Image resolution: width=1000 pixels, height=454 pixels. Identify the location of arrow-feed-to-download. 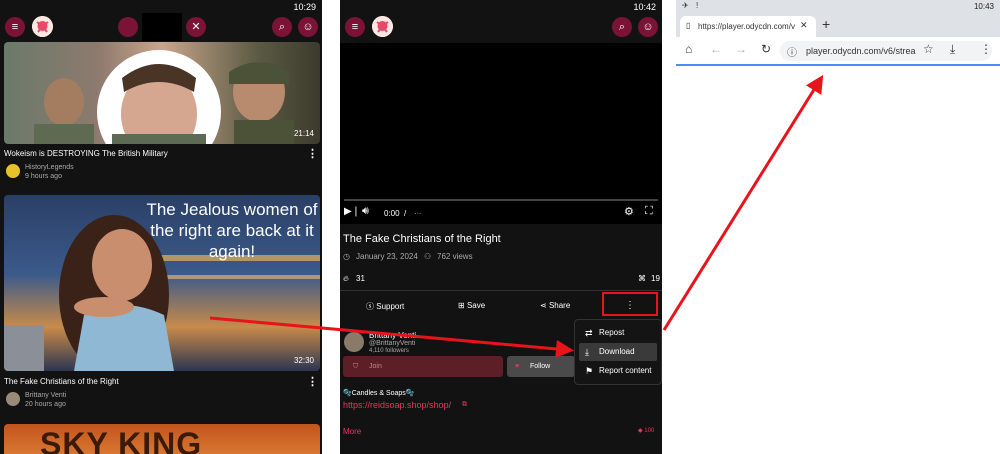
(391, 337).